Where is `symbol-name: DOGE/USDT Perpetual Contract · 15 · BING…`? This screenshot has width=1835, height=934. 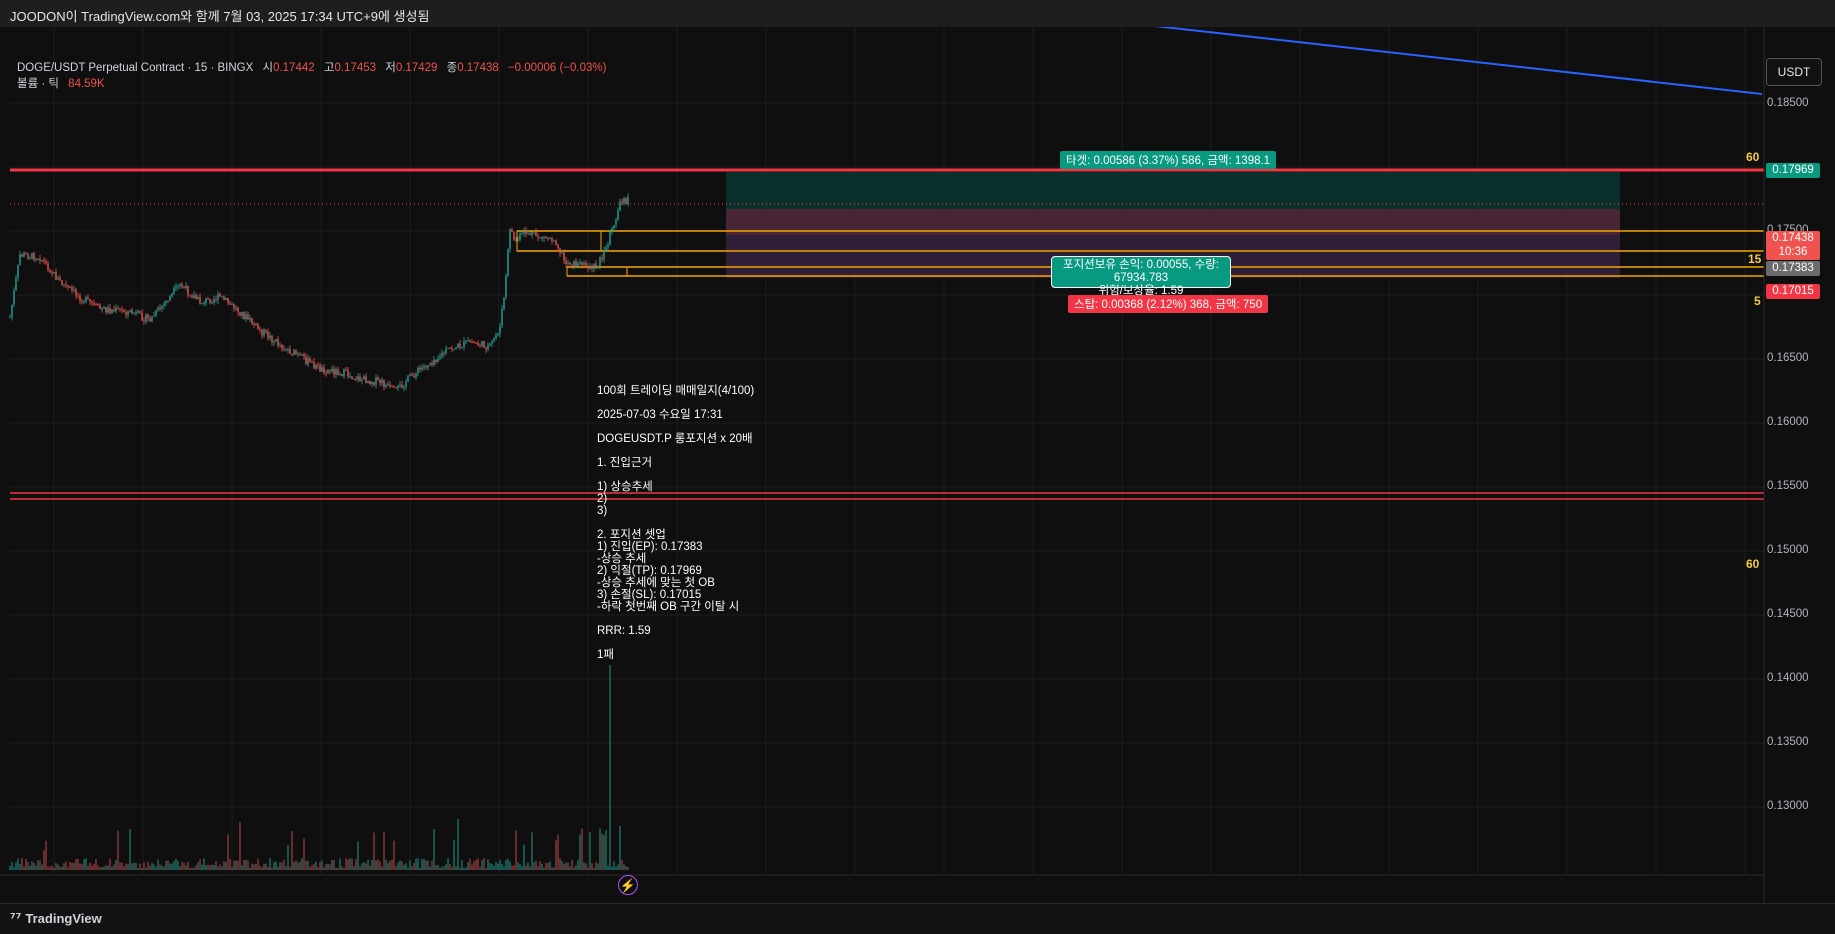 symbol-name: DOGE/USDT Perpetual Contract · 15 · BING… is located at coordinates (135, 68).